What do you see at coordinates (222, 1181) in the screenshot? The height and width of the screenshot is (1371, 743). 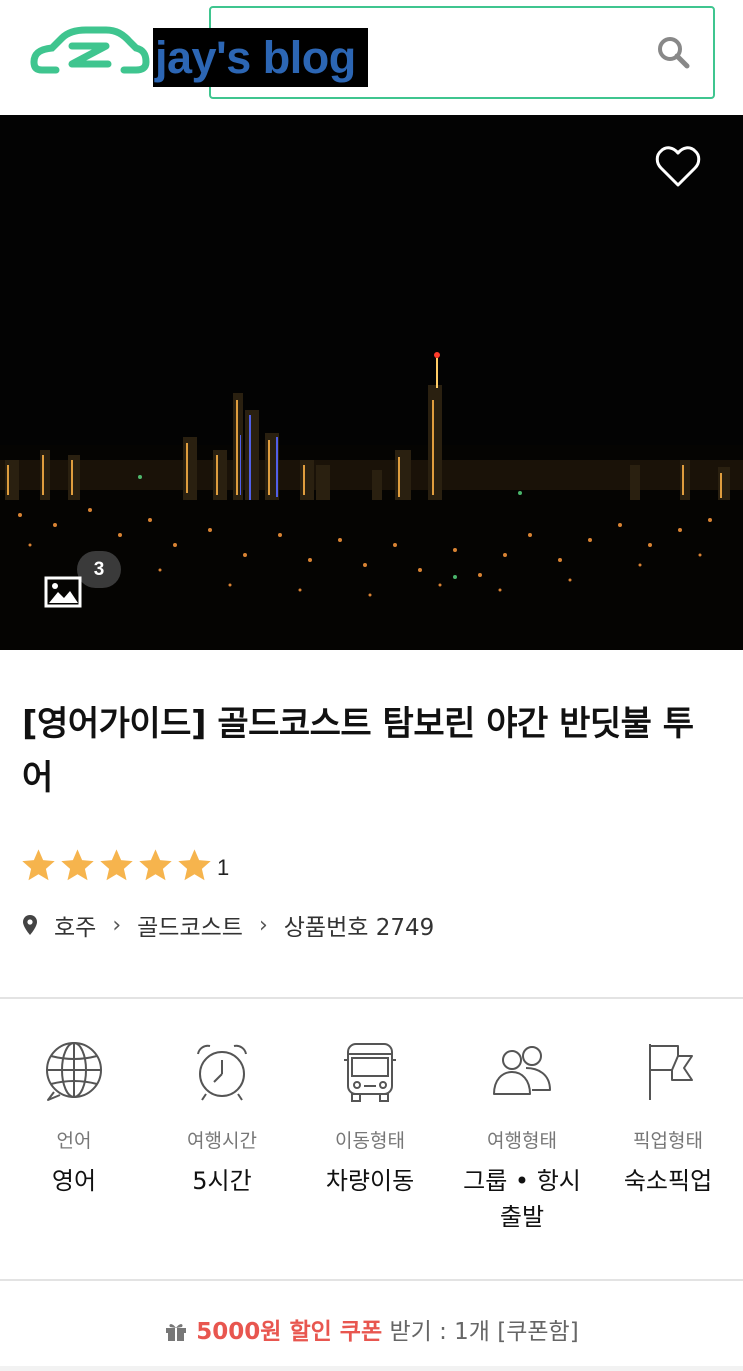 I see `info-value: 5시간` at bounding box center [222, 1181].